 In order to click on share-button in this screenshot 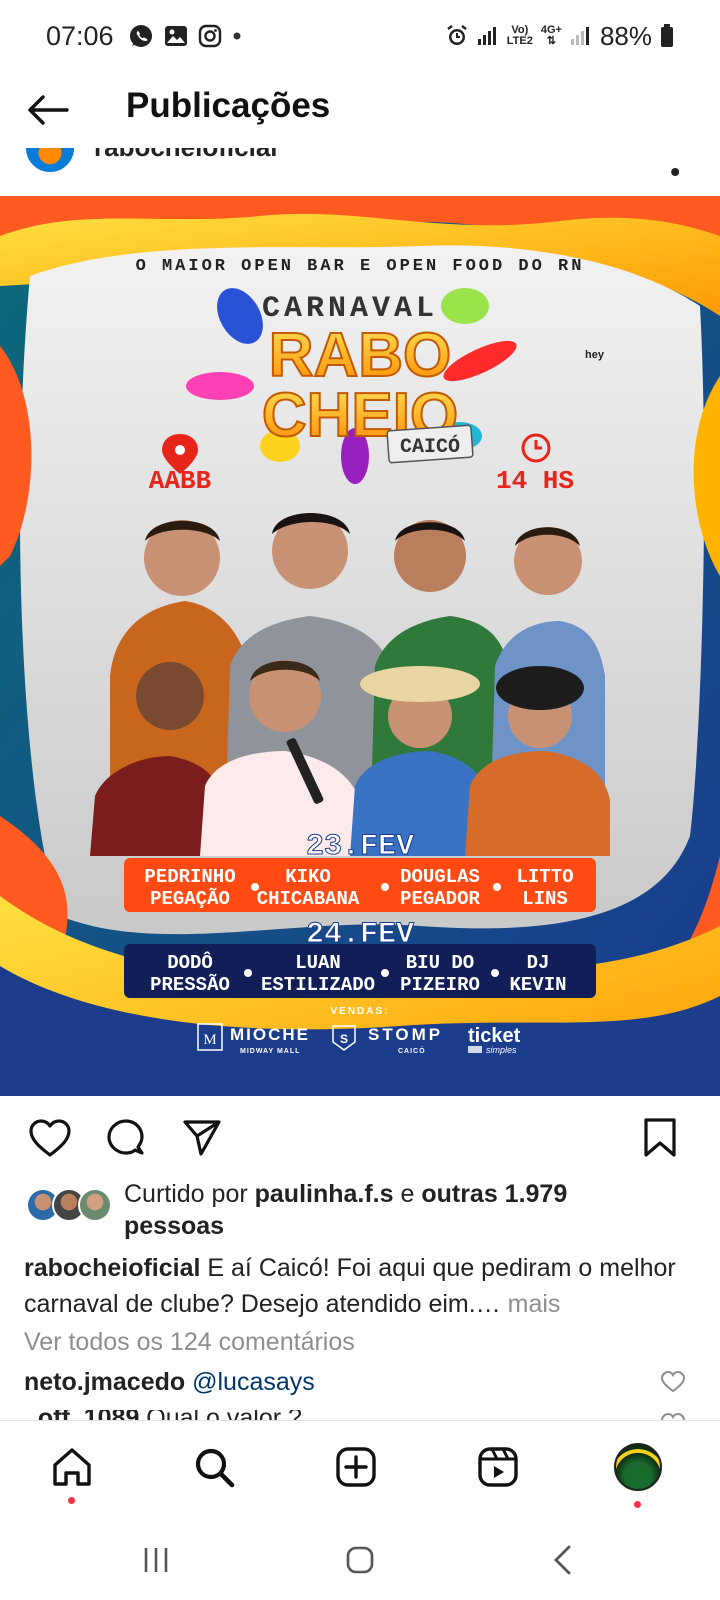, I will do `click(202, 1138)`.